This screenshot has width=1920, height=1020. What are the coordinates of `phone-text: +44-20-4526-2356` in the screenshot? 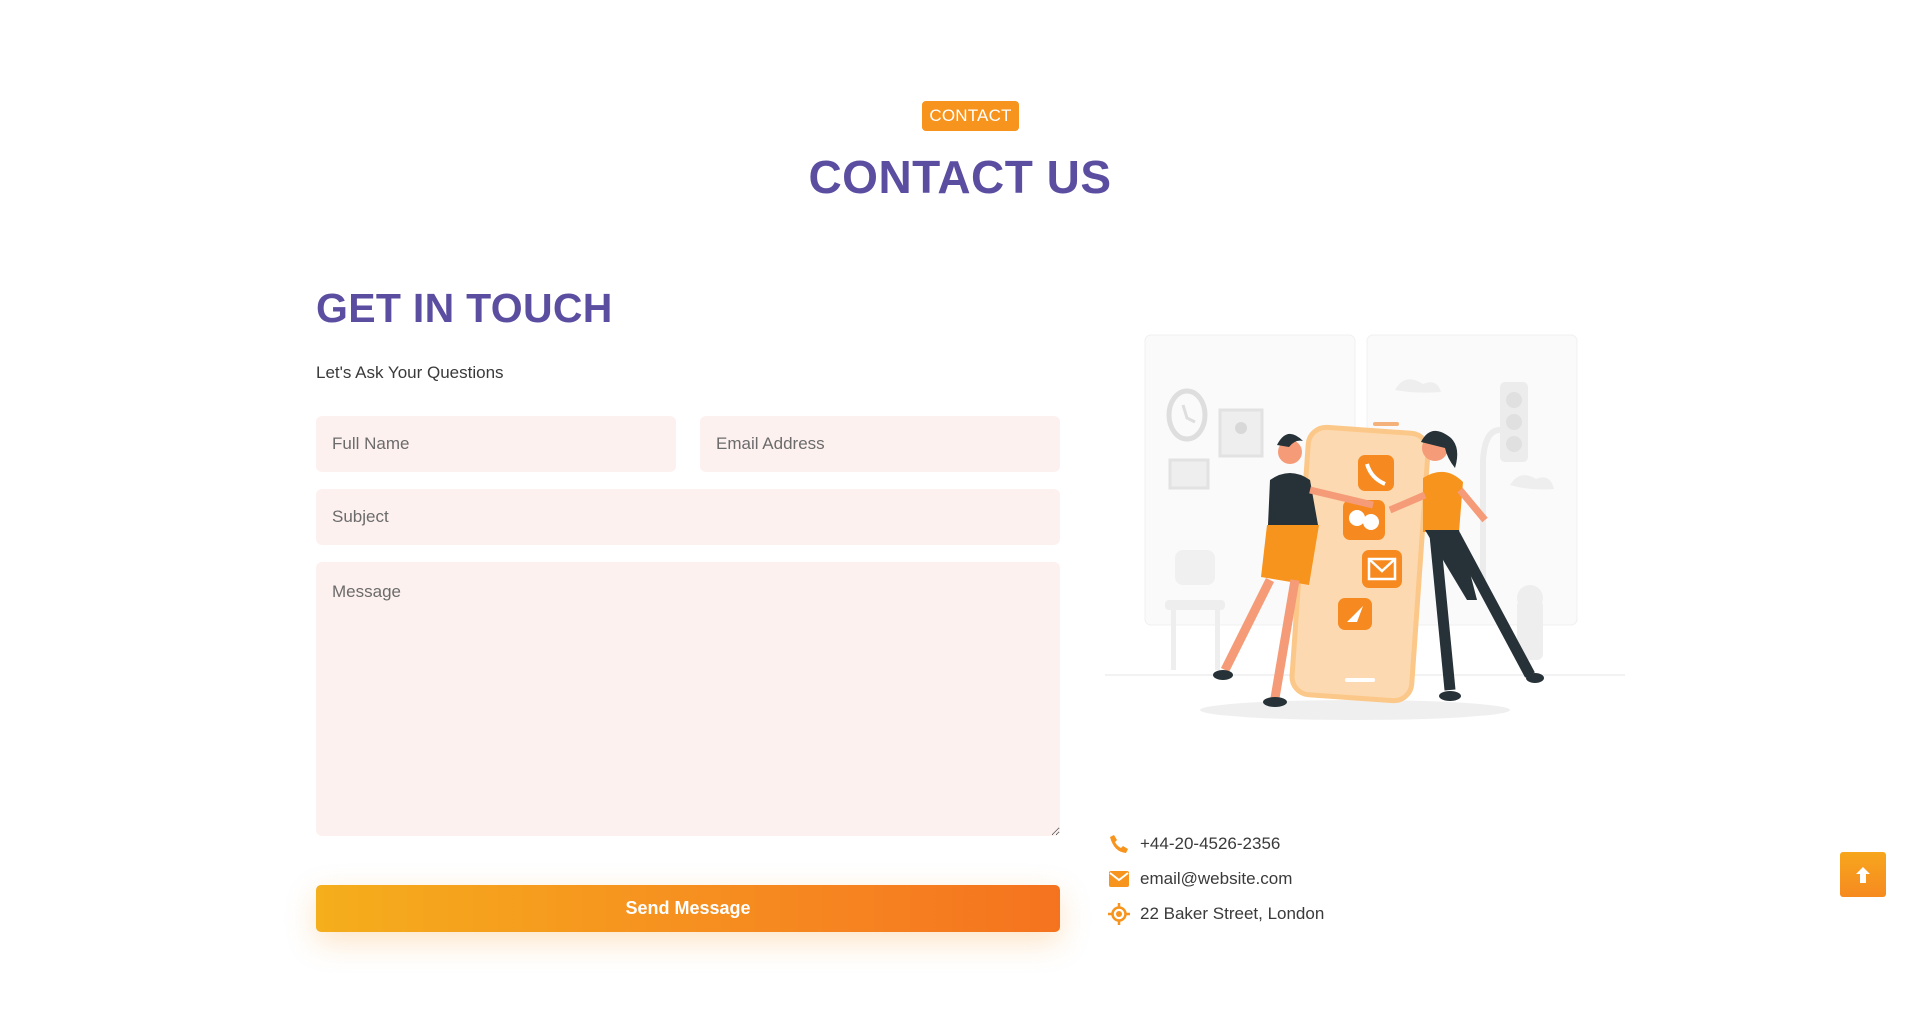 It's located at (1210, 843).